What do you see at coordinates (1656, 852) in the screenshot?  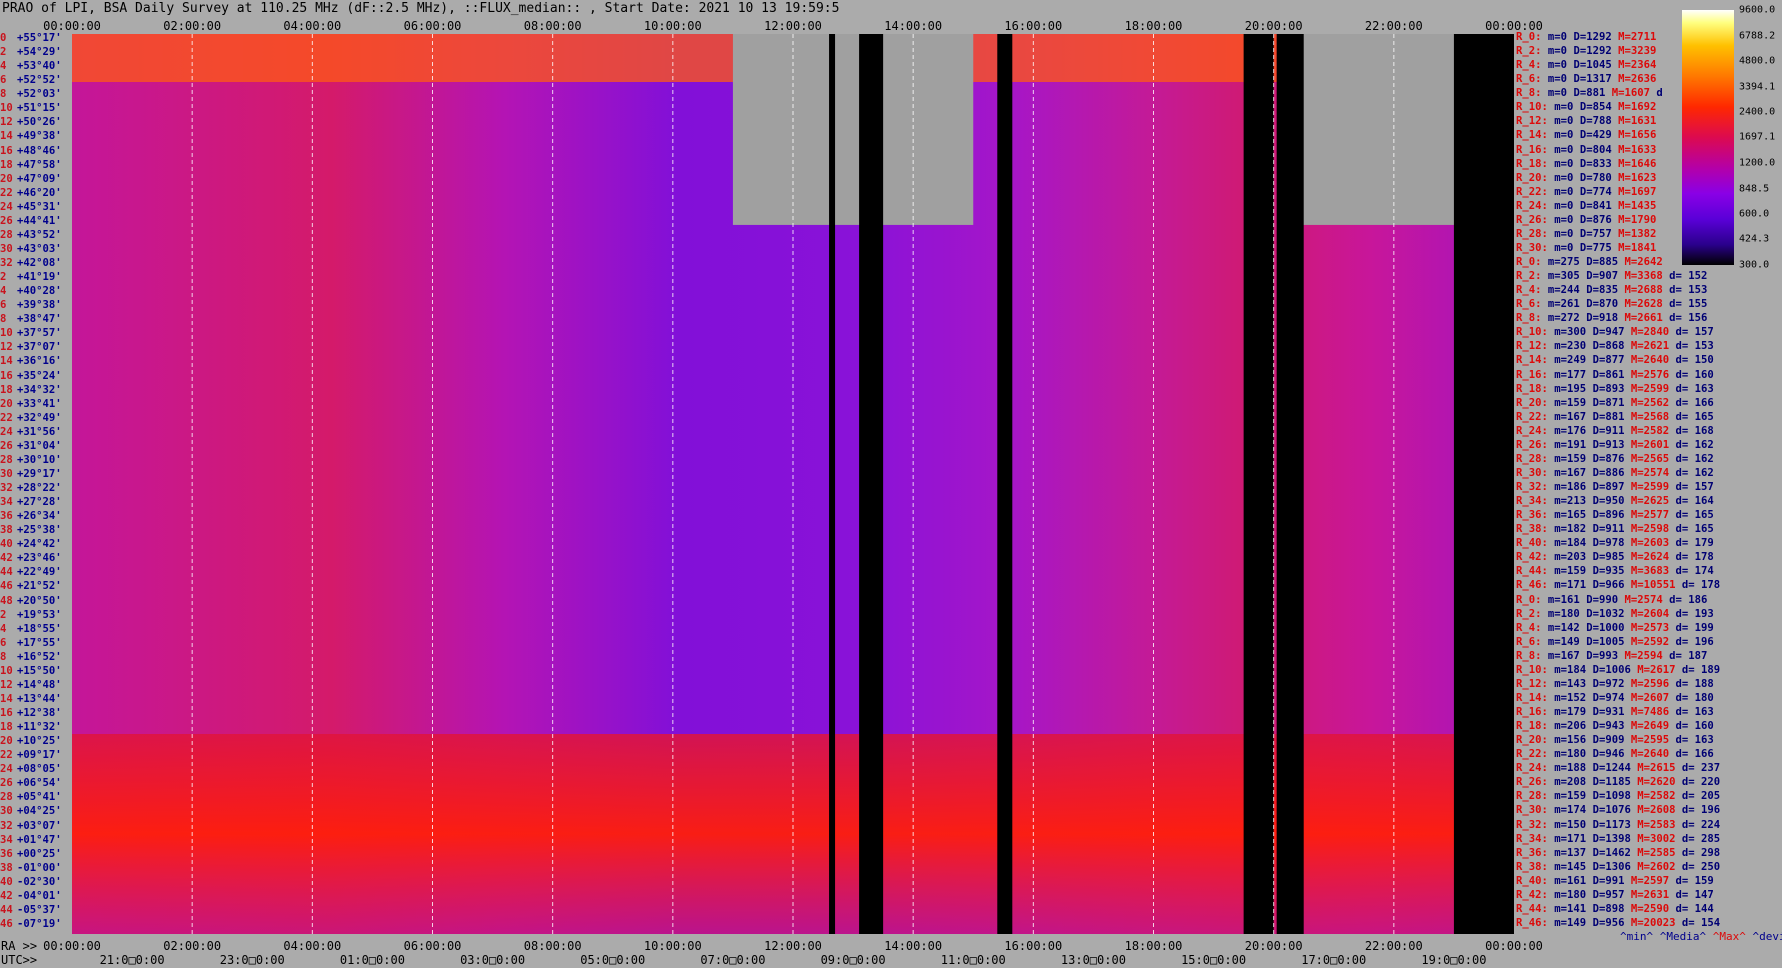 I see `statistics-max: M=2585` at bounding box center [1656, 852].